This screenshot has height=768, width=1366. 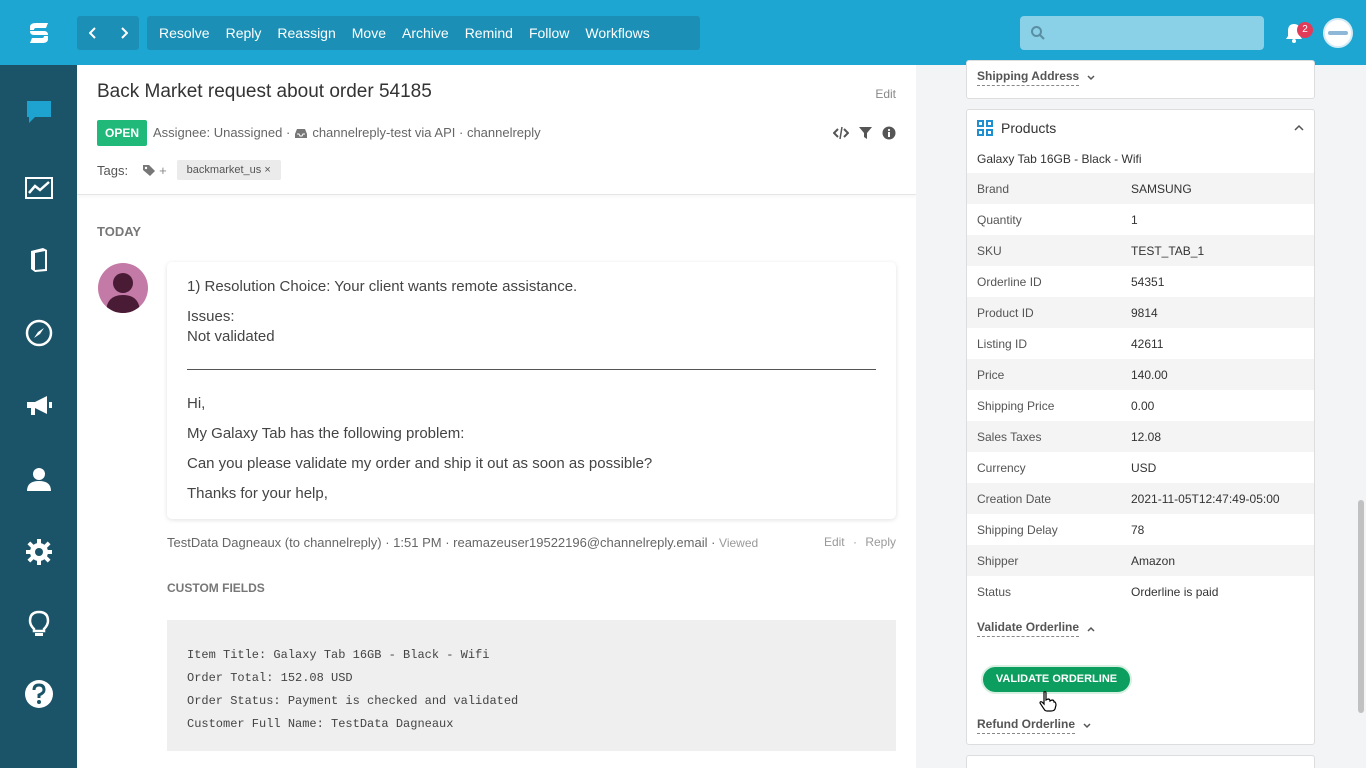 What do you see at coordinates (489, 33) in the screenshot?
I see `remind-button: Remind` at bounding box center [489, 33].